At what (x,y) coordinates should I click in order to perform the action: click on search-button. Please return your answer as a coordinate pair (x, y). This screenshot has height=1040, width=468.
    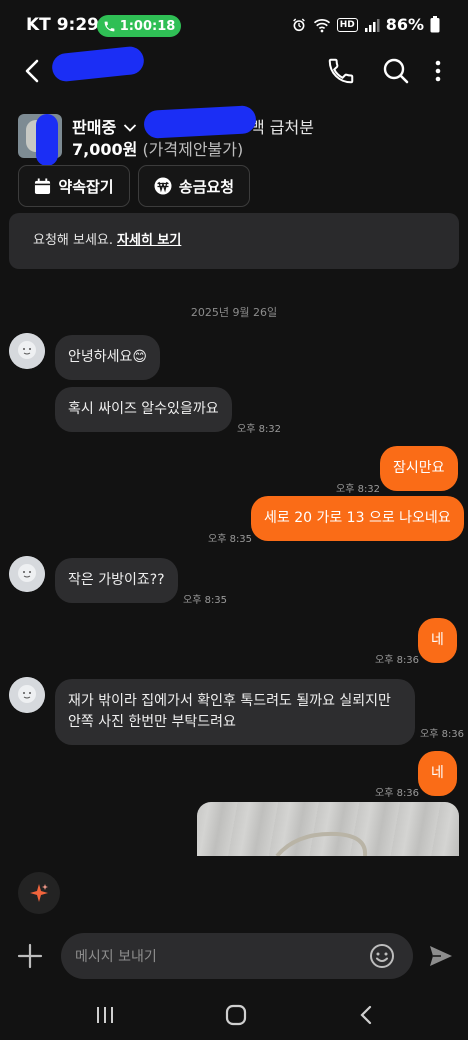
    Looking at the image, I should click on (396, 71).